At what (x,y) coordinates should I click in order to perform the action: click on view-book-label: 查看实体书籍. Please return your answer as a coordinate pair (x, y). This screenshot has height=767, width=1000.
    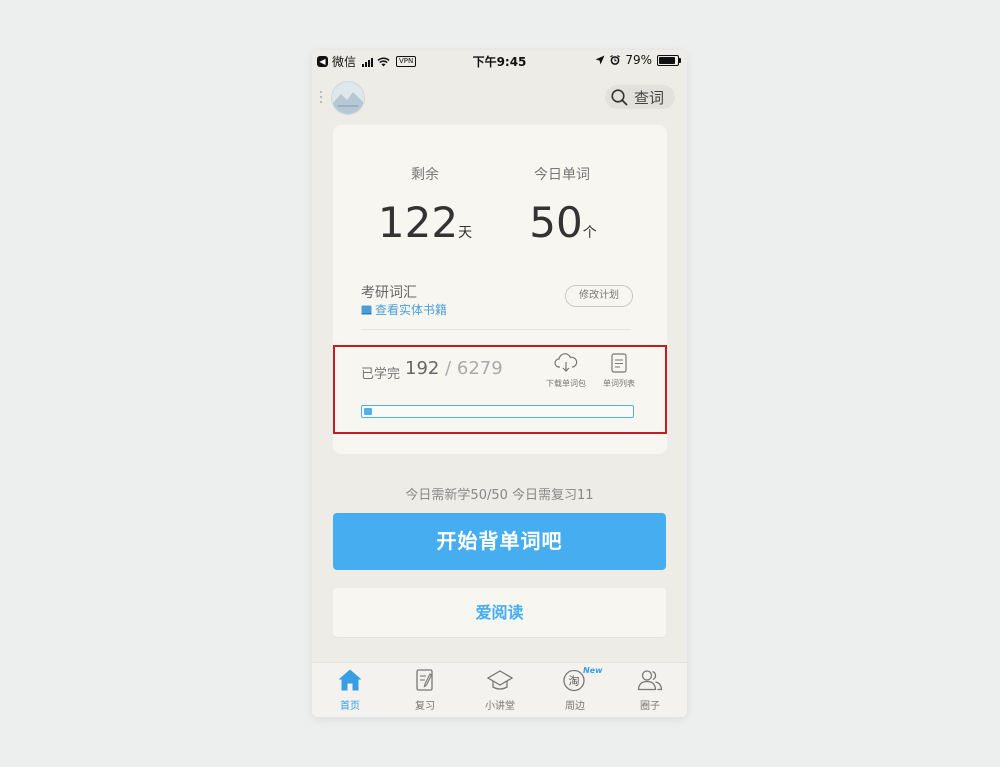
    Looking at the image, I should click on (411, 310).